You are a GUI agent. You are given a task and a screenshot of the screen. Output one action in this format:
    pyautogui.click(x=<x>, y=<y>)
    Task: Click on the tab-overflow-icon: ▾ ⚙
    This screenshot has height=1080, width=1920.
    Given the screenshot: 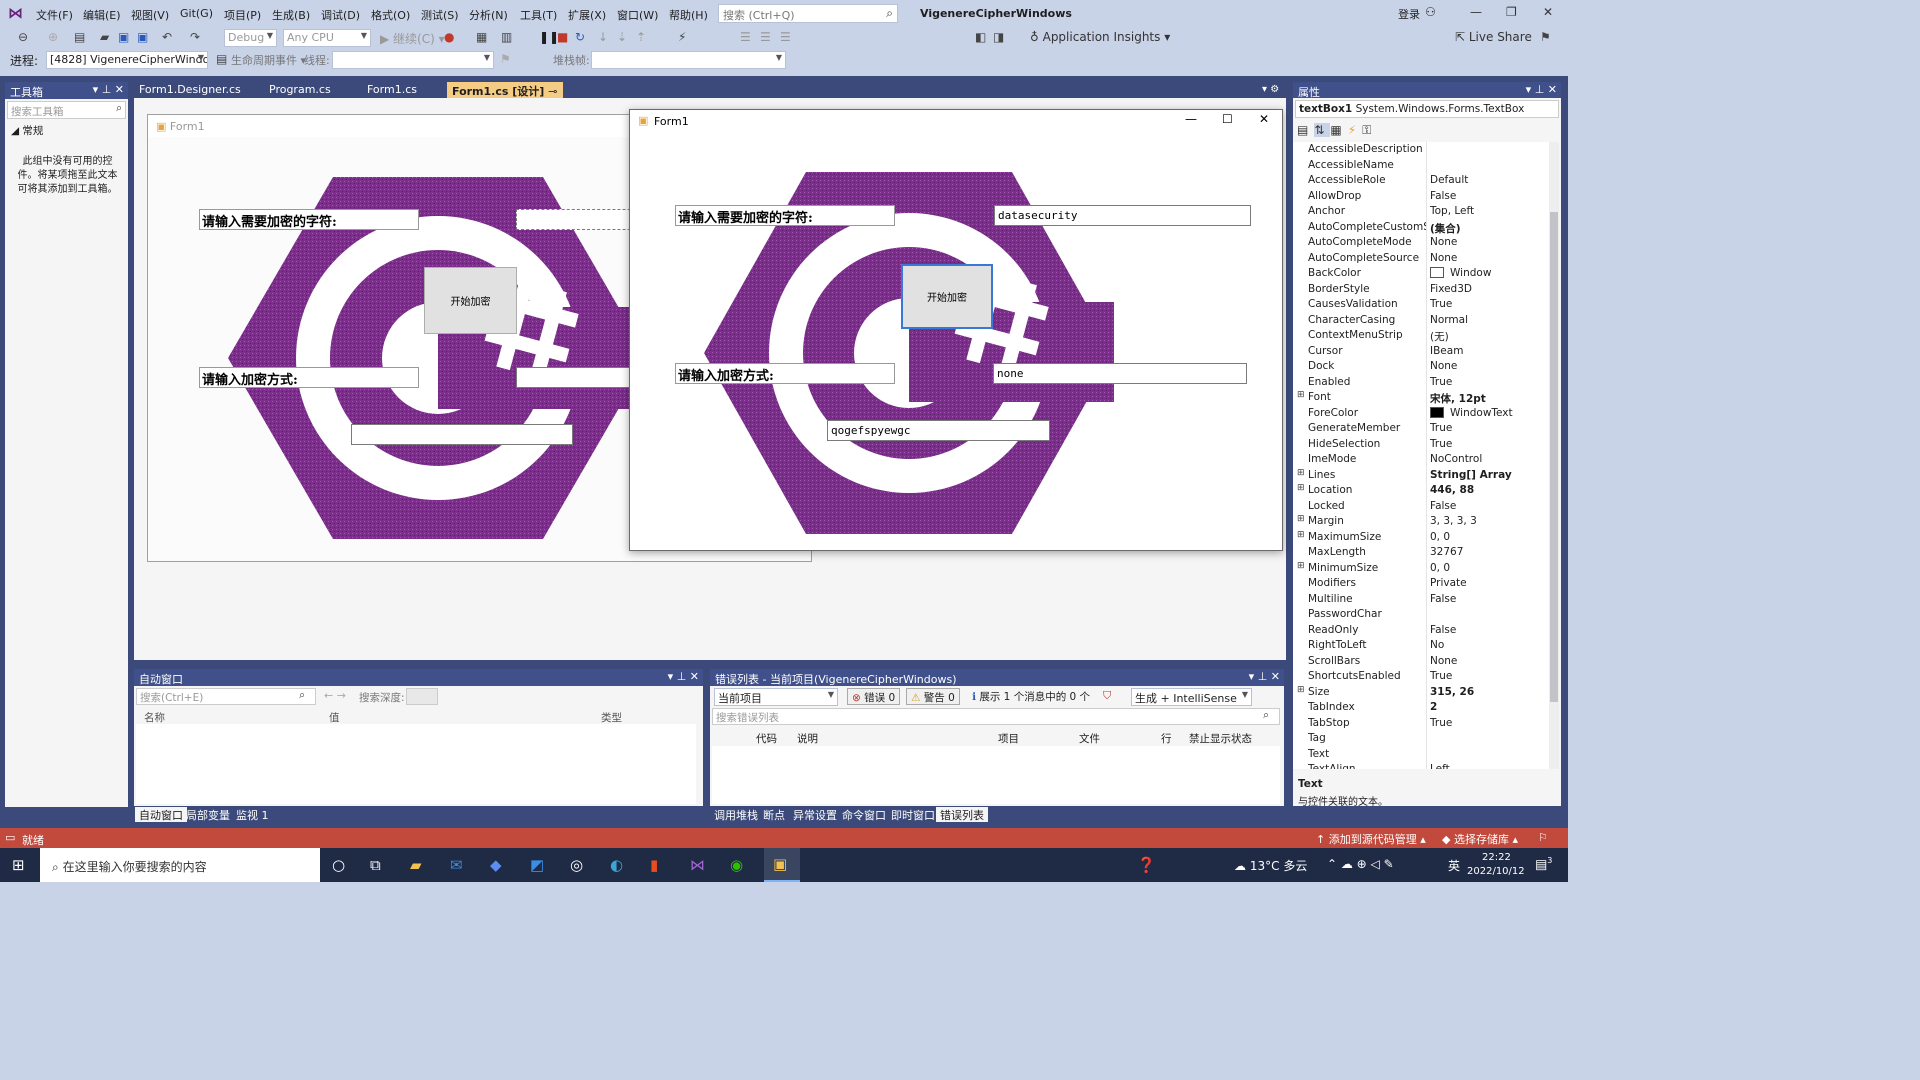 What is the action you would take?
    pyautogui.click(x=1270, y=89)
    